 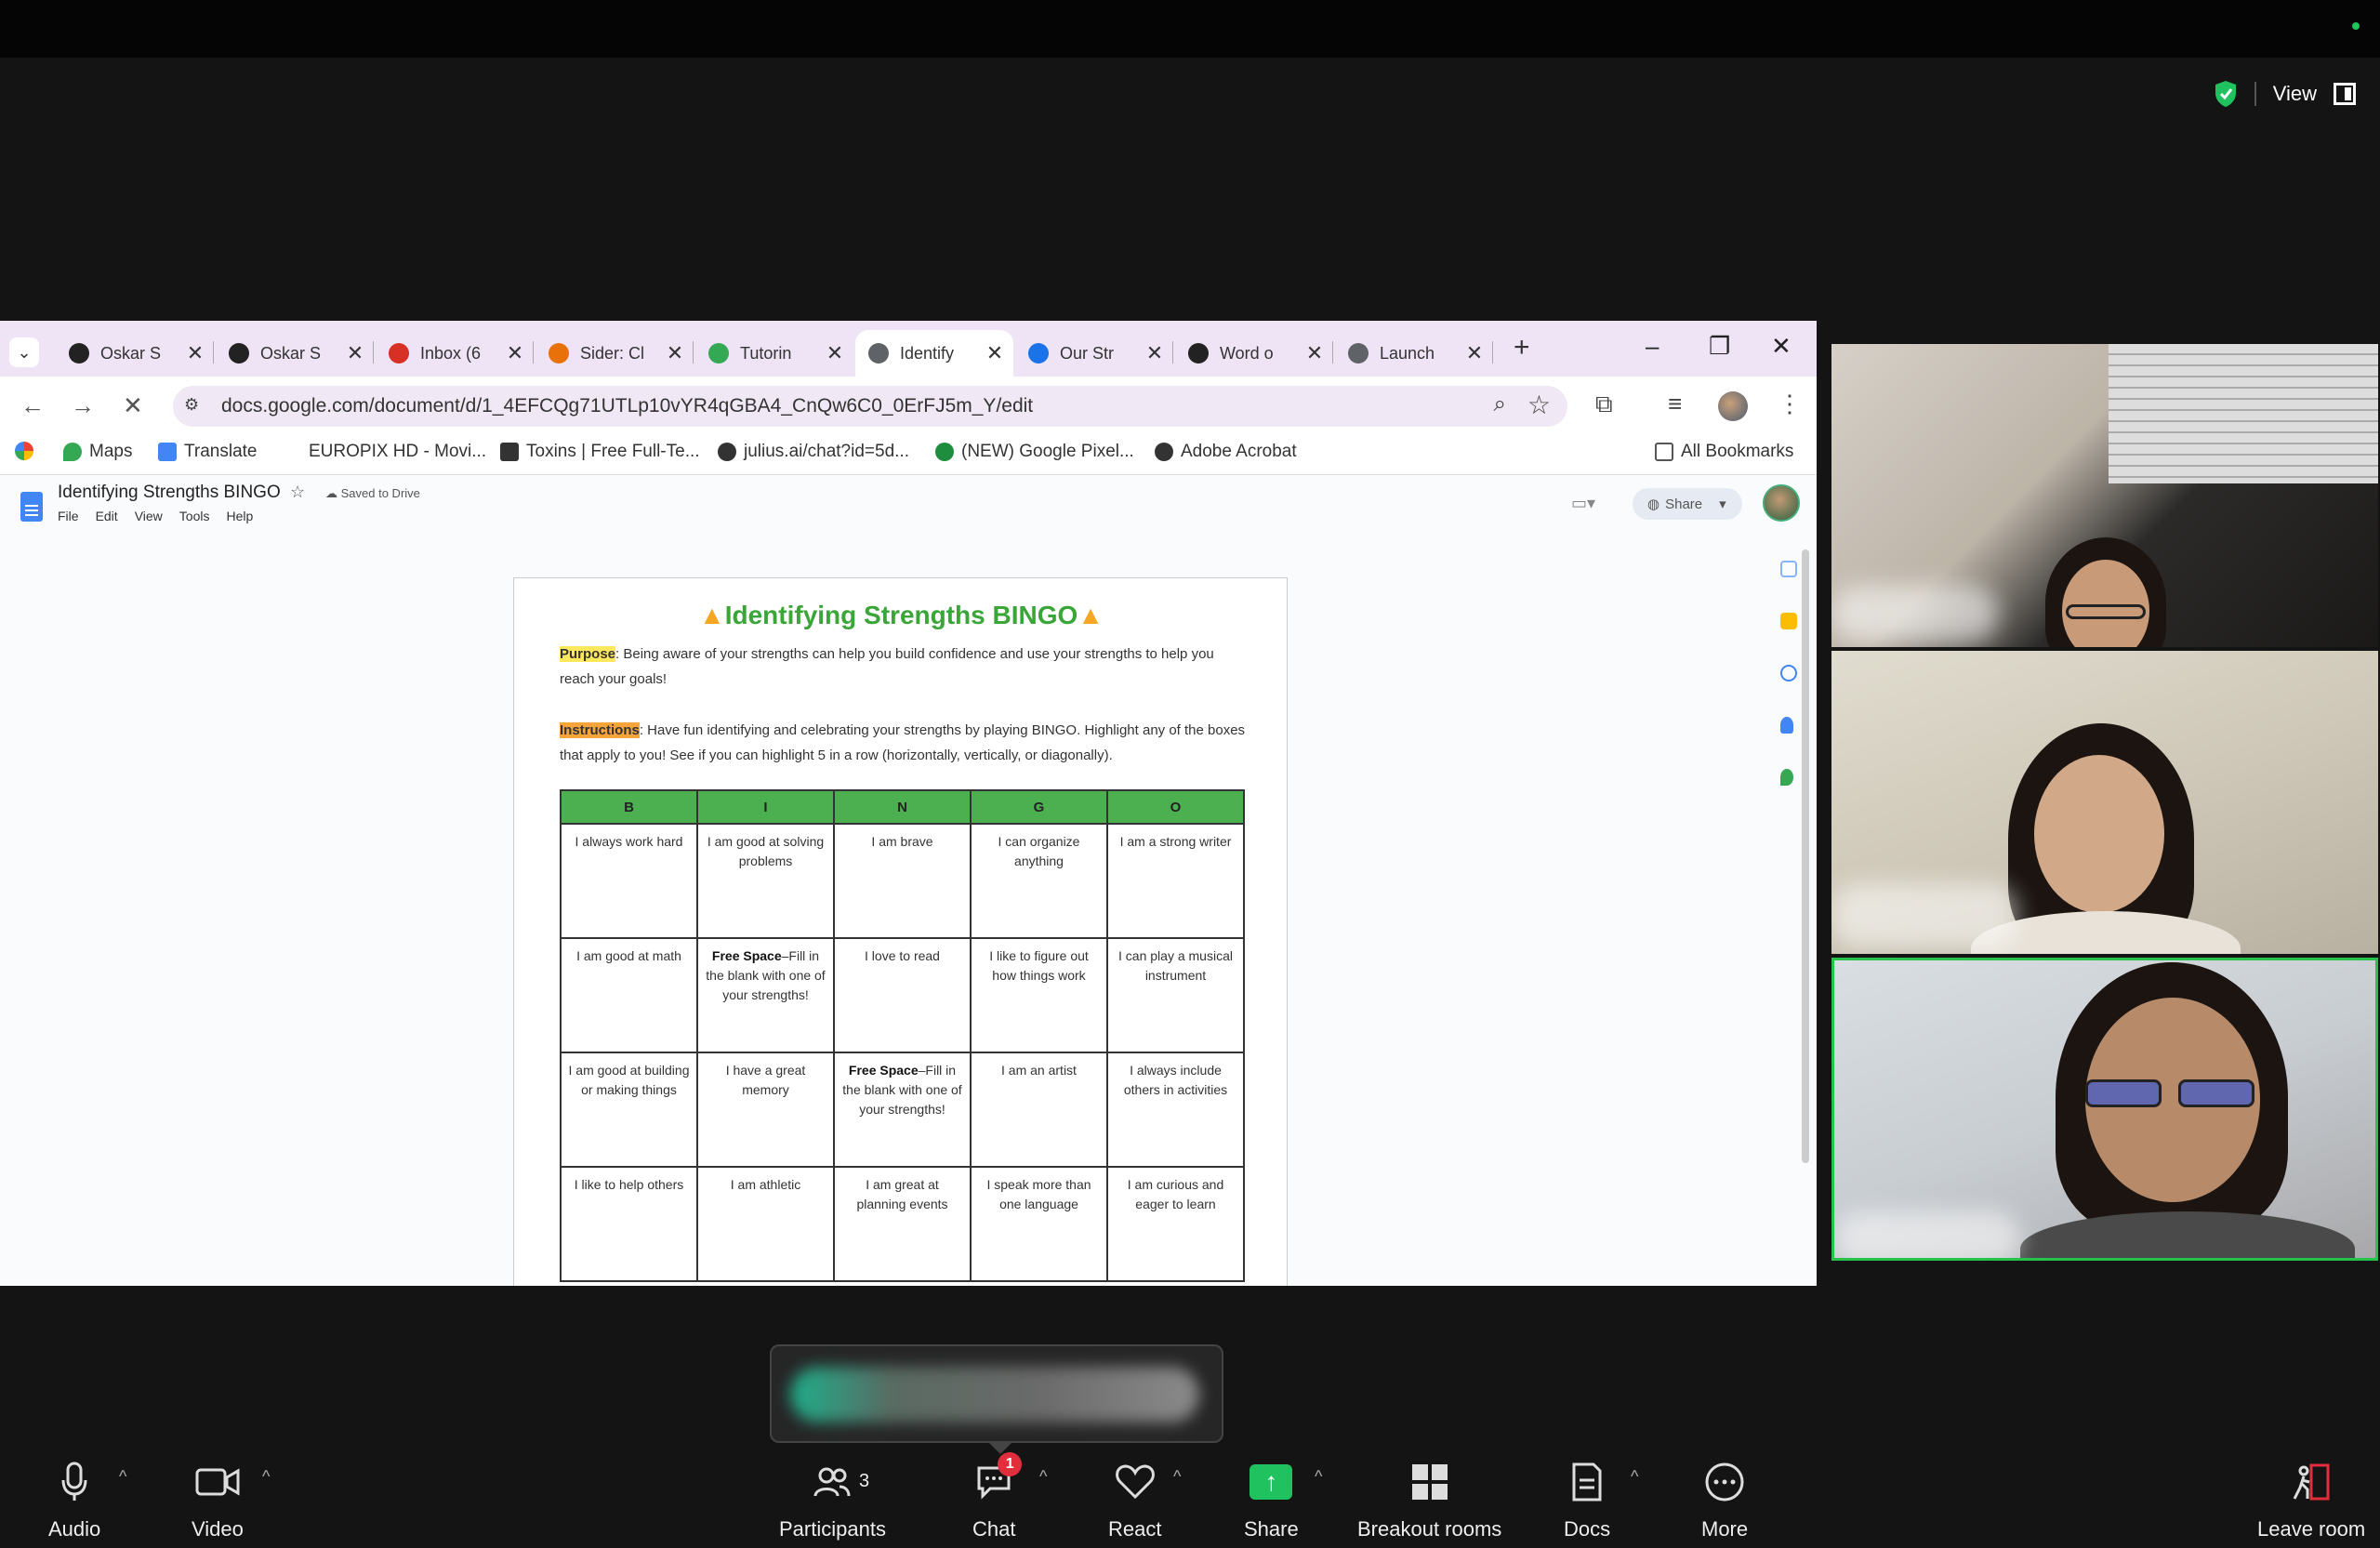 I want to click on bookmark-adobe-acrobat: Adobe Acrobat, so click(x=1226, y=452).